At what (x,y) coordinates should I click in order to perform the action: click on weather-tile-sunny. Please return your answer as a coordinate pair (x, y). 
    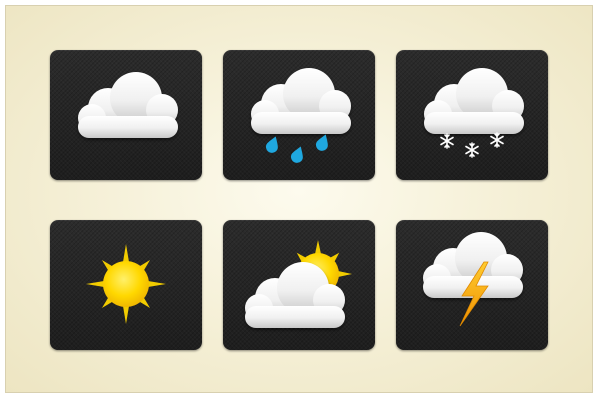
    Looking at the image, I should click on (126, 285).